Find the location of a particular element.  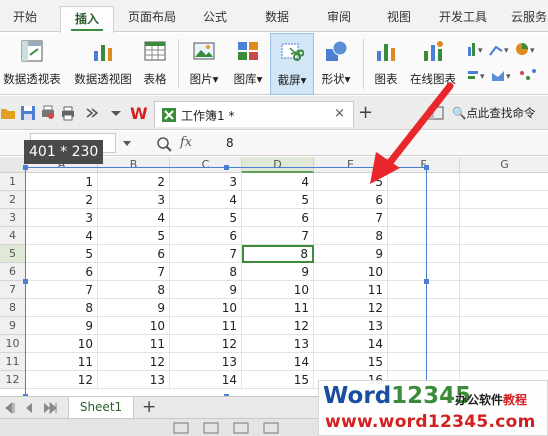

cell: 1 is located at coordinates (62, 182).